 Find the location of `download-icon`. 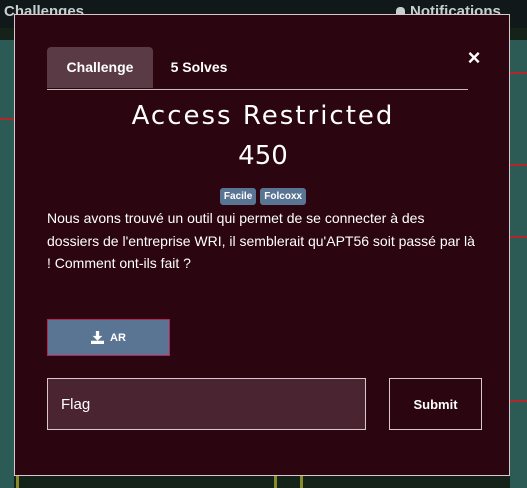

download-icon is located at coordinates (98, 337).